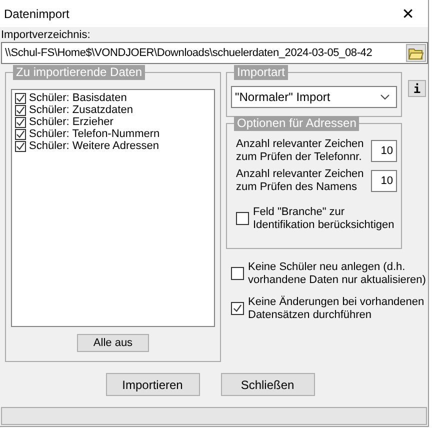 The height and width of the screenshot is (428, 432). I want to click on checkbox-label: Schüler: Basisdaten, so click(78, 98).